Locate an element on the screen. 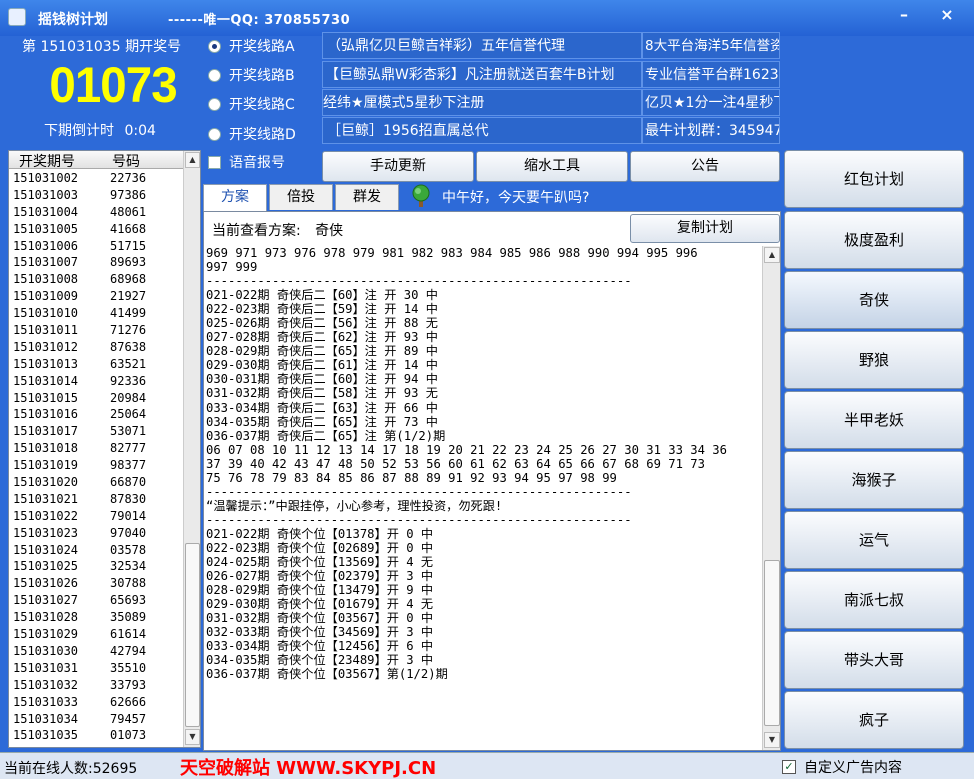 This screenshot has width=974, height=779. list-row: 151031015 20984 is located at coordinates (96, 398).